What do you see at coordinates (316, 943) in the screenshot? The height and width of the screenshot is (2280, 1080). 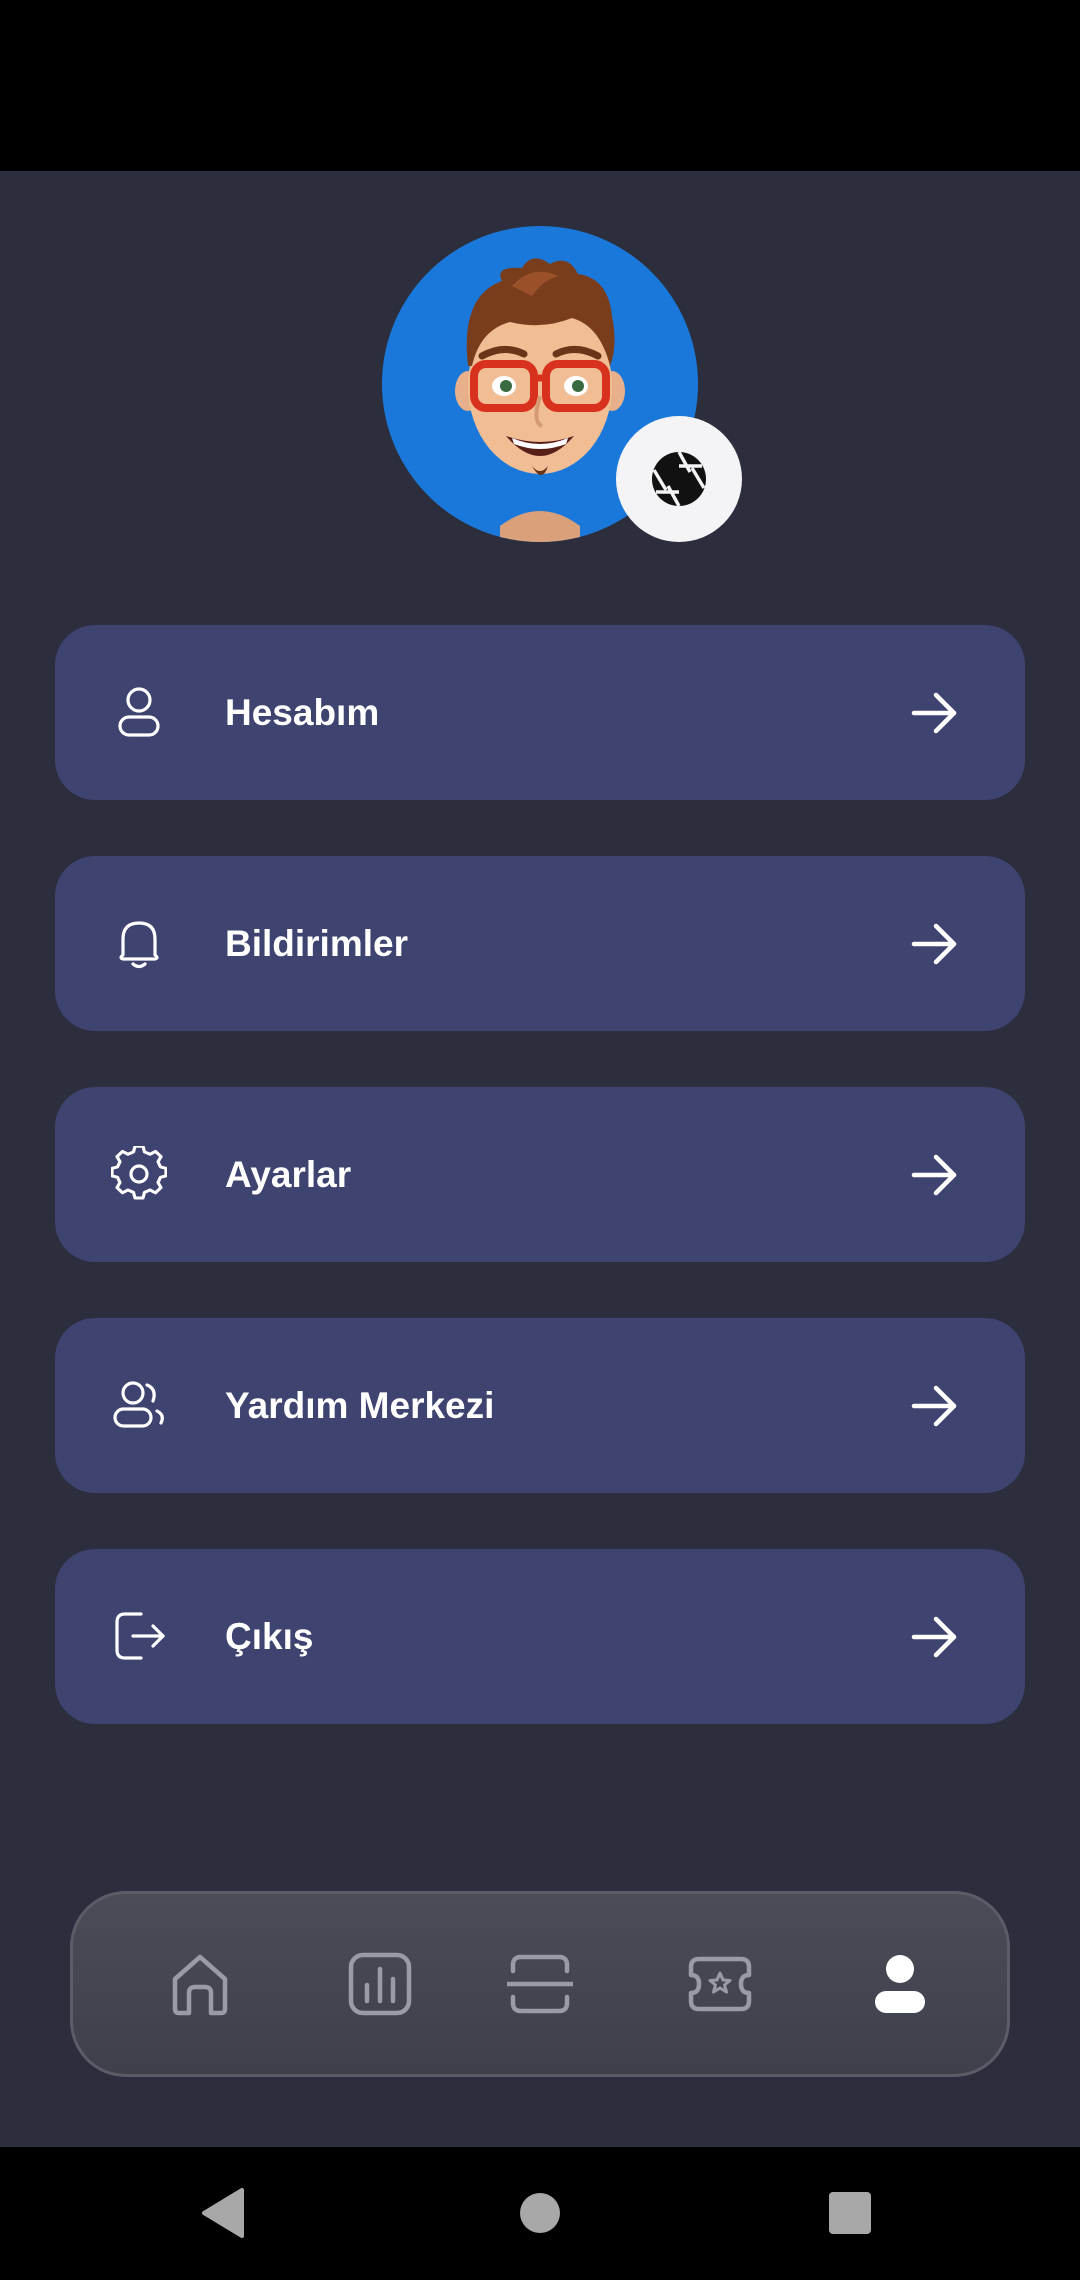 I see `menu-item-label: Bildirimler` at bounding box center [316, 943].